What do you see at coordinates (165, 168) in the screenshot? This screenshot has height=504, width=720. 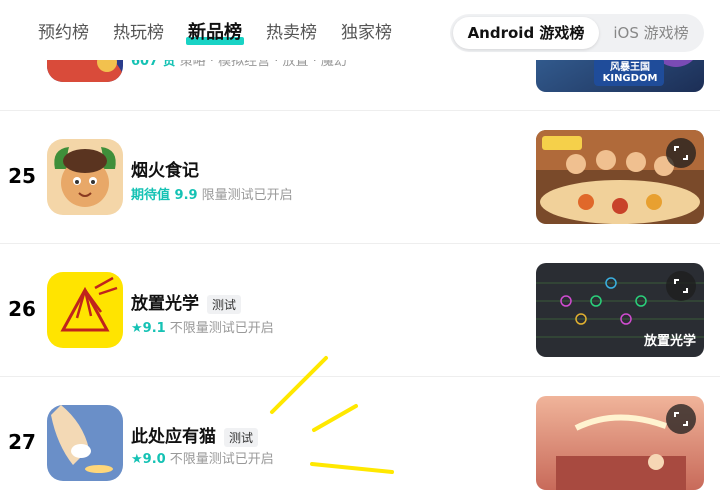 I see `app-name: 烟火食记` at bounding box center [165, 168].